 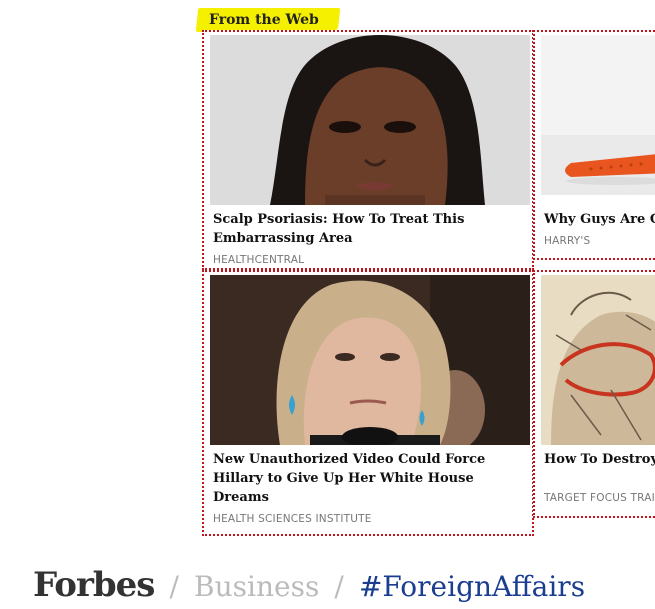 I want to click on breadcrumb-section: Business, so click(x=256, y=586).